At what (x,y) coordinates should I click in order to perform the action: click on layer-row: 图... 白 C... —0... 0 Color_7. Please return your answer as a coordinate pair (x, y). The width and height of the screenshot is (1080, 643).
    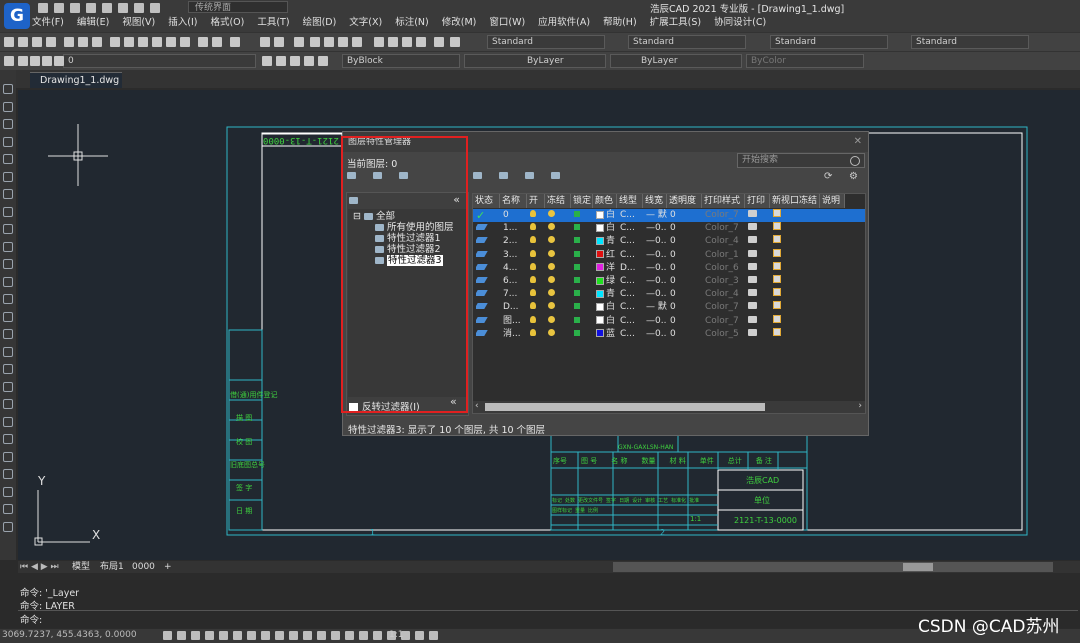
    Looking at the image, I should click on (669, 321).